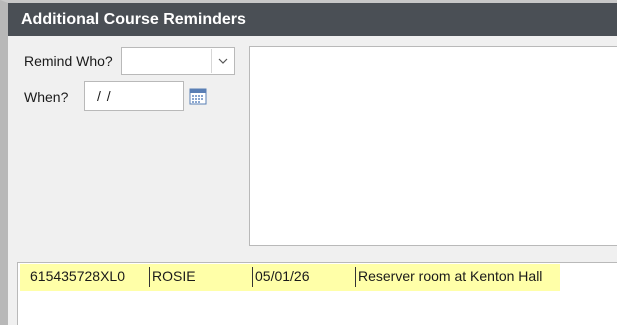  Describe the element at coordinates (174, 276) in the screenshot. I see `reminder-who-cell: ROSIE` at that location.